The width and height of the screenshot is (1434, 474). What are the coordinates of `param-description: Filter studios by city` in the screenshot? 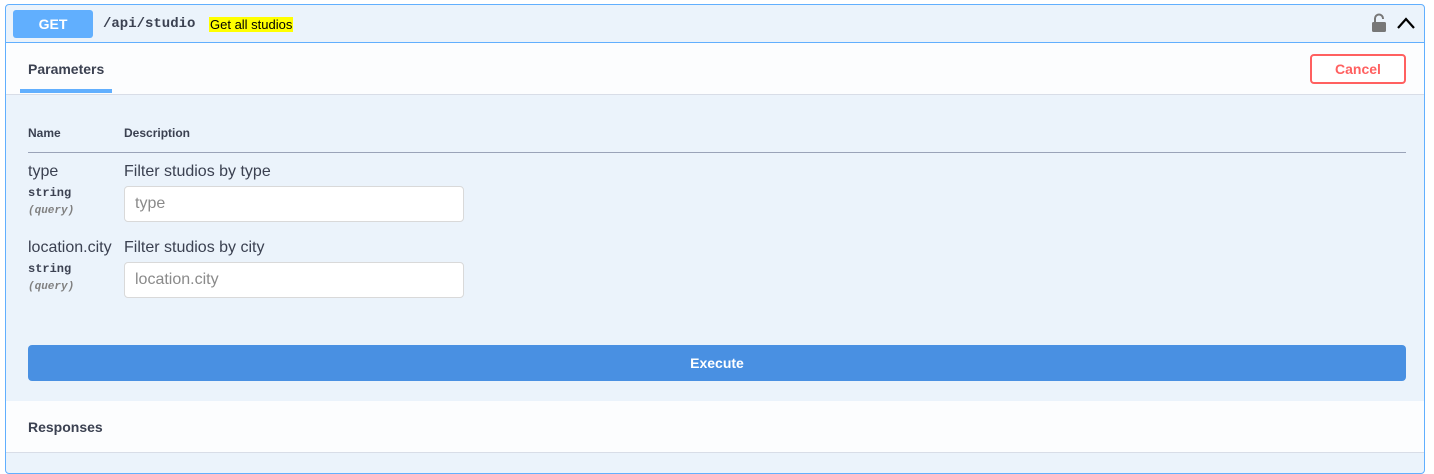 It's located at (194, 247).